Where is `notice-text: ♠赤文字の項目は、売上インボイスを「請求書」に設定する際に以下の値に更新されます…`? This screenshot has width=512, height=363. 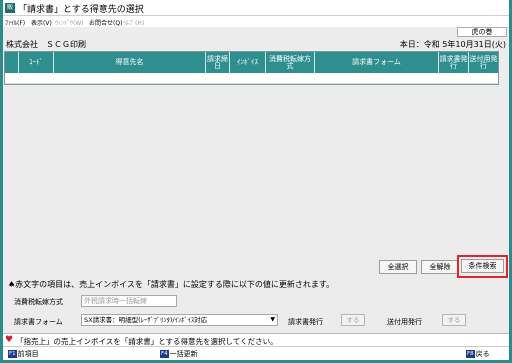 notice-text: ♠赤文字の項目は、売上インボイスを「請求書」に設定する際に以下の値に更新されます… is located at coordinates (171, 284).